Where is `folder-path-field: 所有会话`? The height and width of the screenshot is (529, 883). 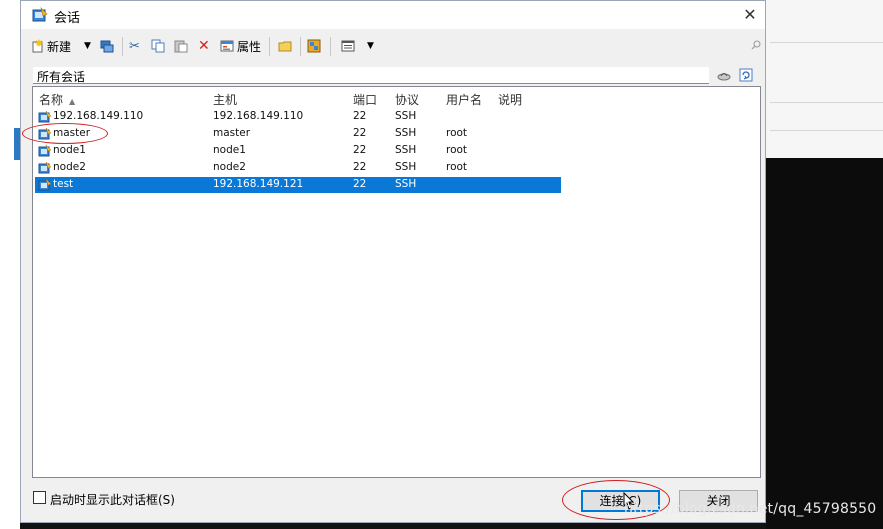 folder-path-field: 所有会话 is located at coordinates (371, 75).